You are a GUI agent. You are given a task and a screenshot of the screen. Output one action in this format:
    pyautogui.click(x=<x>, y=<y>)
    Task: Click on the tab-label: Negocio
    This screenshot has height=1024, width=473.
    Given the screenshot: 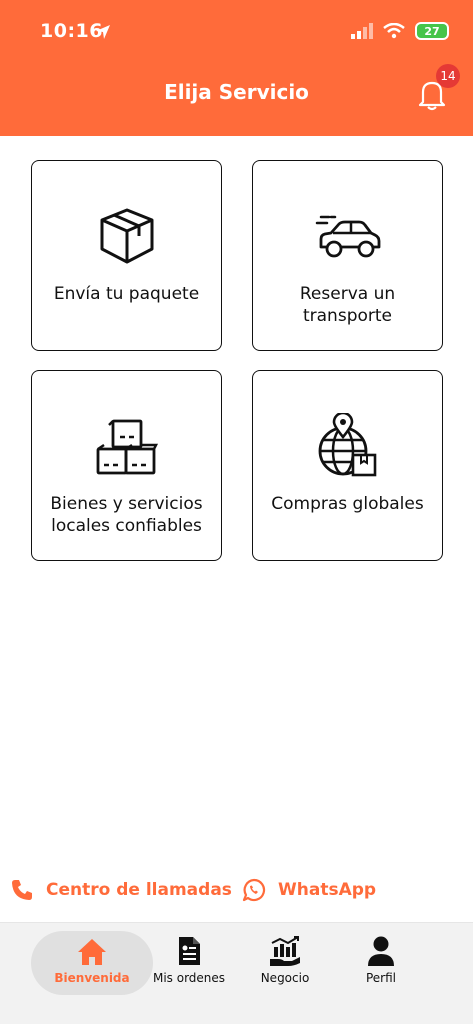 What is the action you would take?
    pyautogui.click(x=285, y=978)
    